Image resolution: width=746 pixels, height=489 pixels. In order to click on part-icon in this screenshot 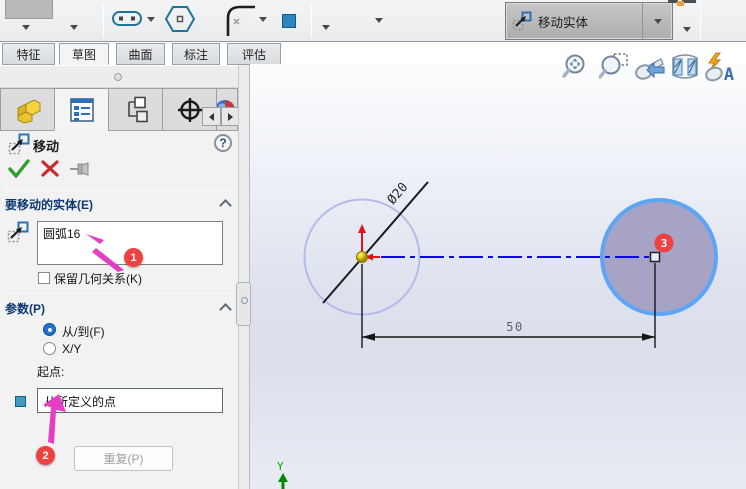, I will do `click(28, 111)`.